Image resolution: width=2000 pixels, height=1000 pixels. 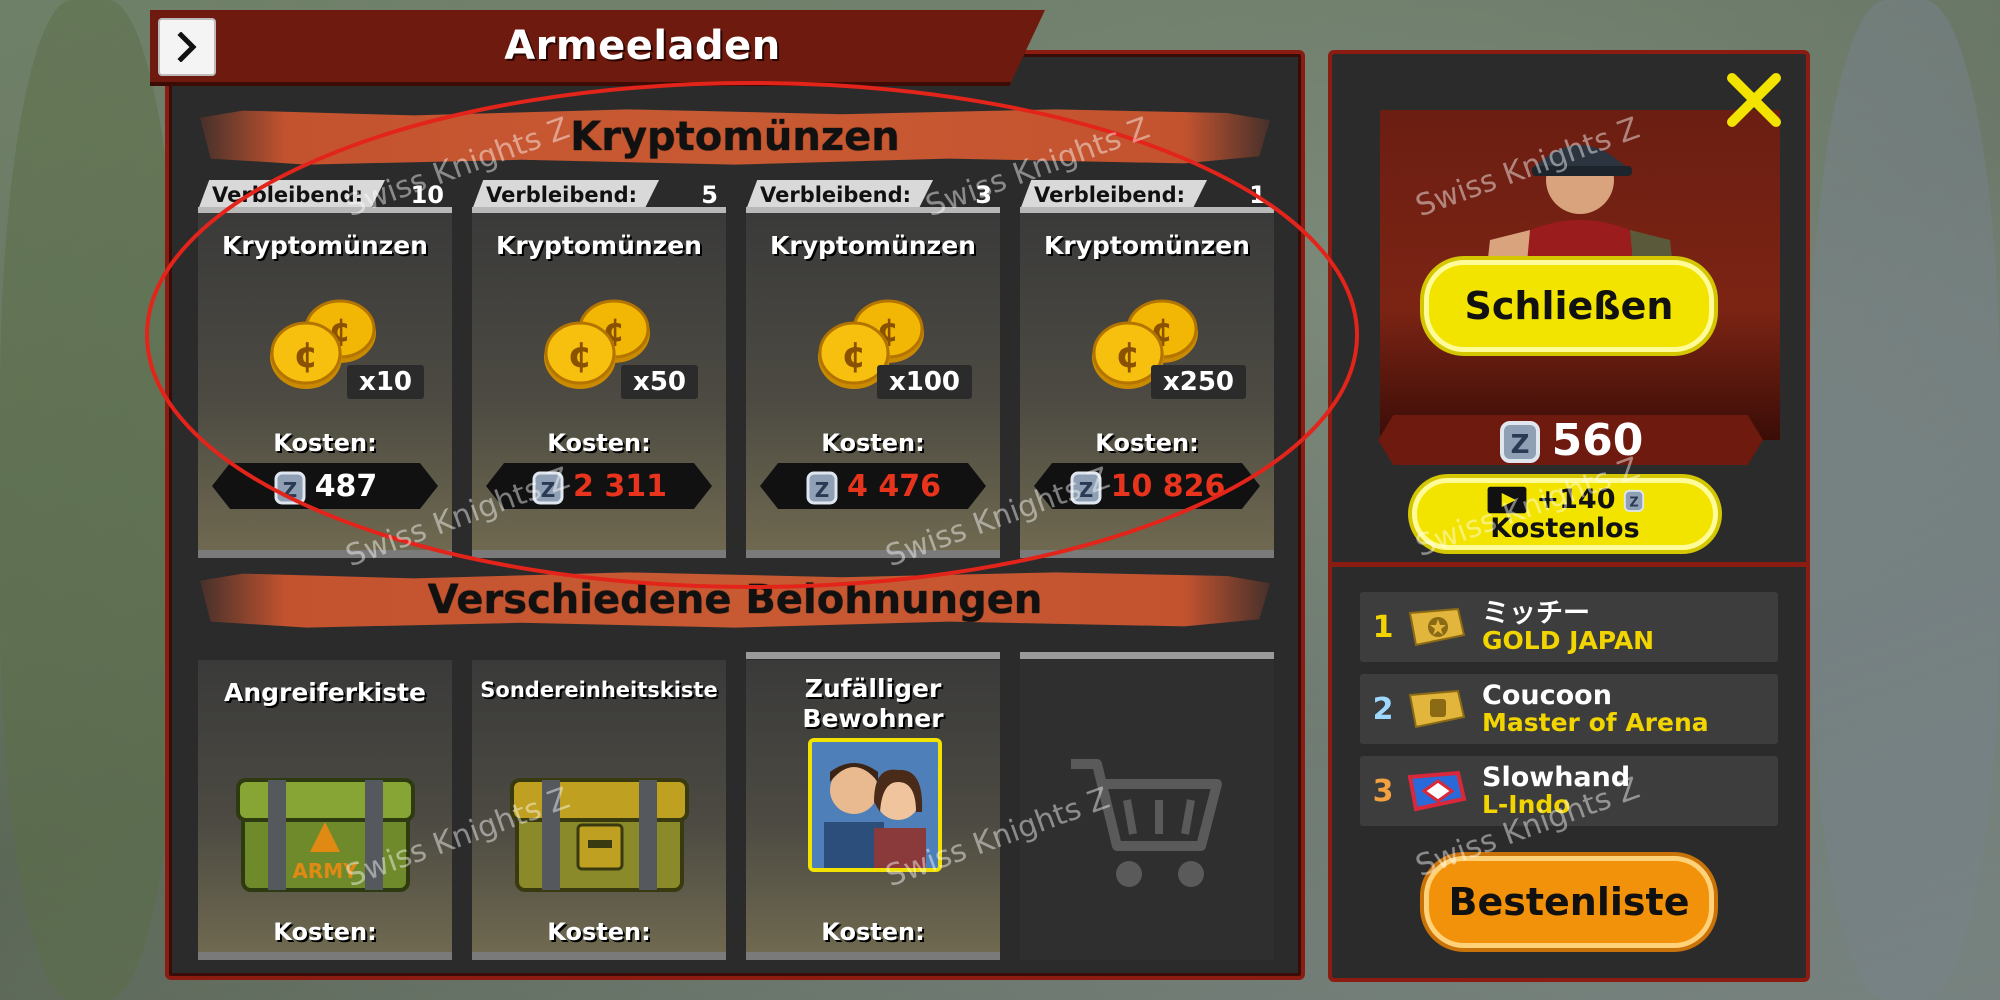 I want to click on leaderboard-button: Bestenliste, so click(x=1569, y=902).